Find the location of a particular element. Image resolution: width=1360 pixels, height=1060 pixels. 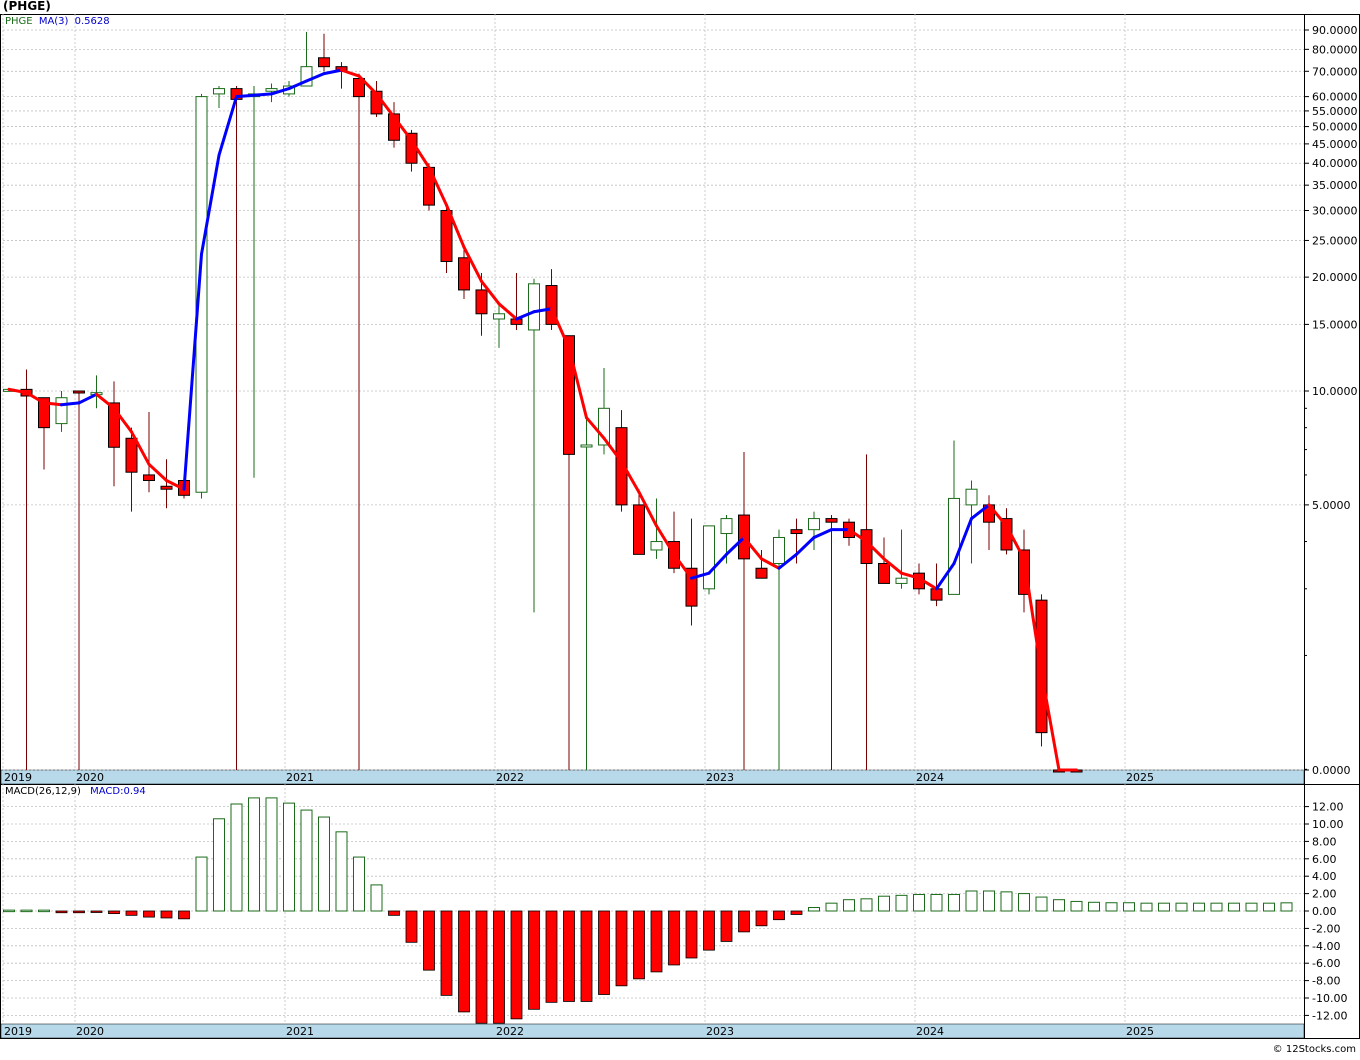

price-x-tick-label: 2022 is located at coordinates (510, 777).